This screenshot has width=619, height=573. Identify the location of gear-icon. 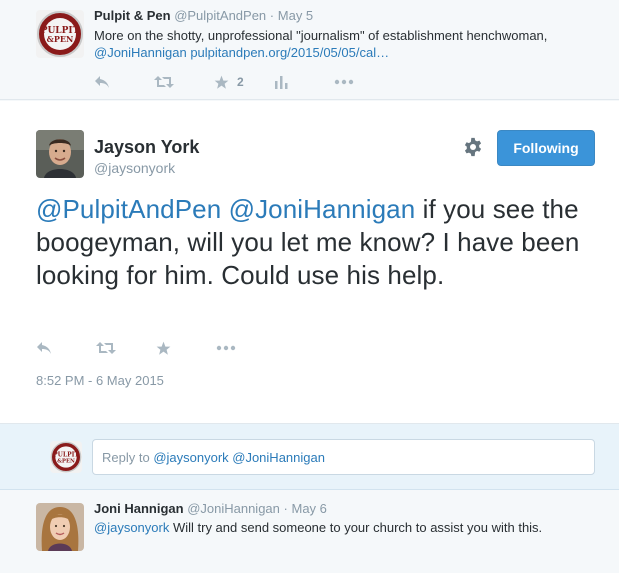
(473, 147).